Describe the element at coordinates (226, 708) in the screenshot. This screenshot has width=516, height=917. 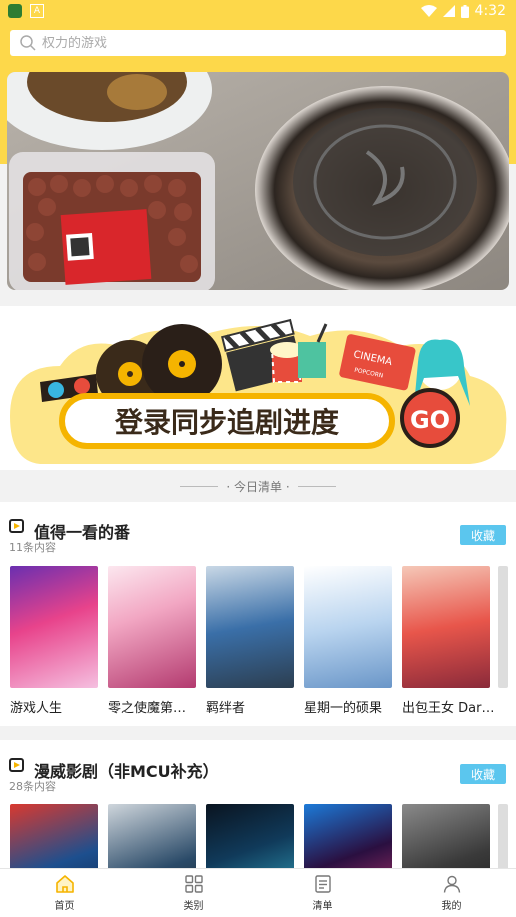
I see `poster-title: 羁绊者` at that location.